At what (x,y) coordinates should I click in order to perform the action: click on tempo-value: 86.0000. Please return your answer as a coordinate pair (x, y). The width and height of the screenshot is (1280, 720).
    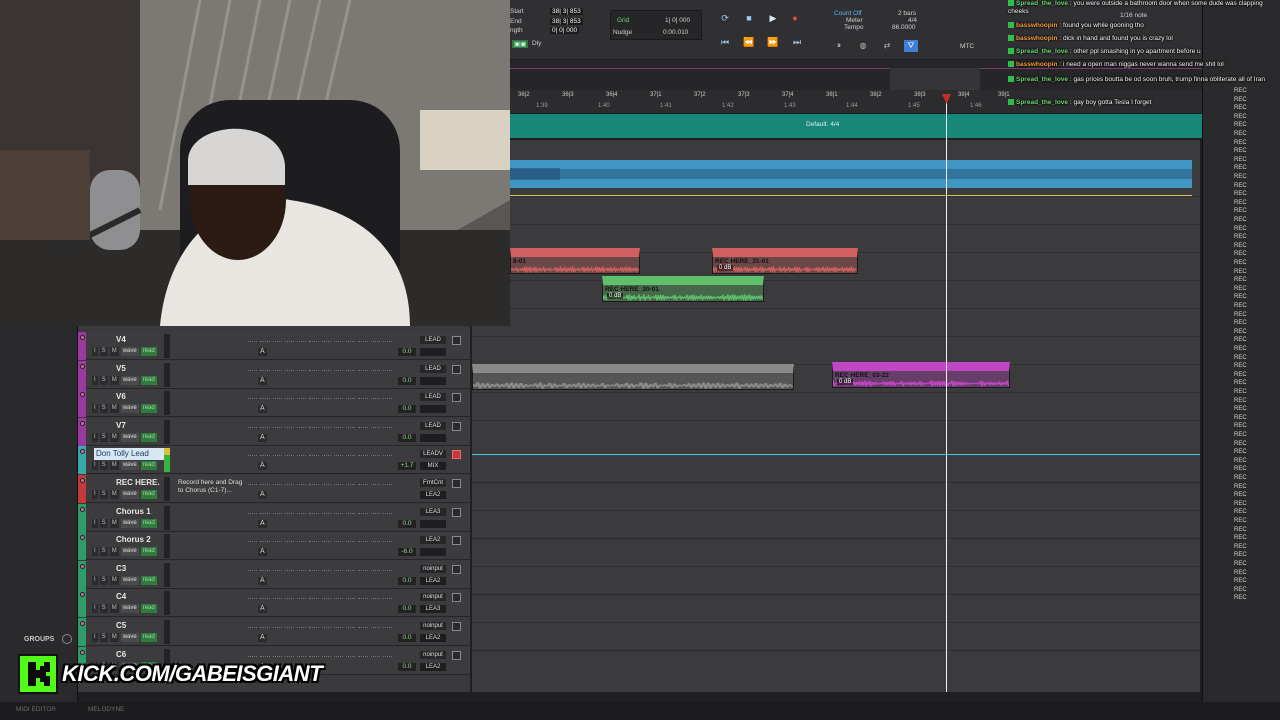
    Looking at the image, I should click on (904, 27).